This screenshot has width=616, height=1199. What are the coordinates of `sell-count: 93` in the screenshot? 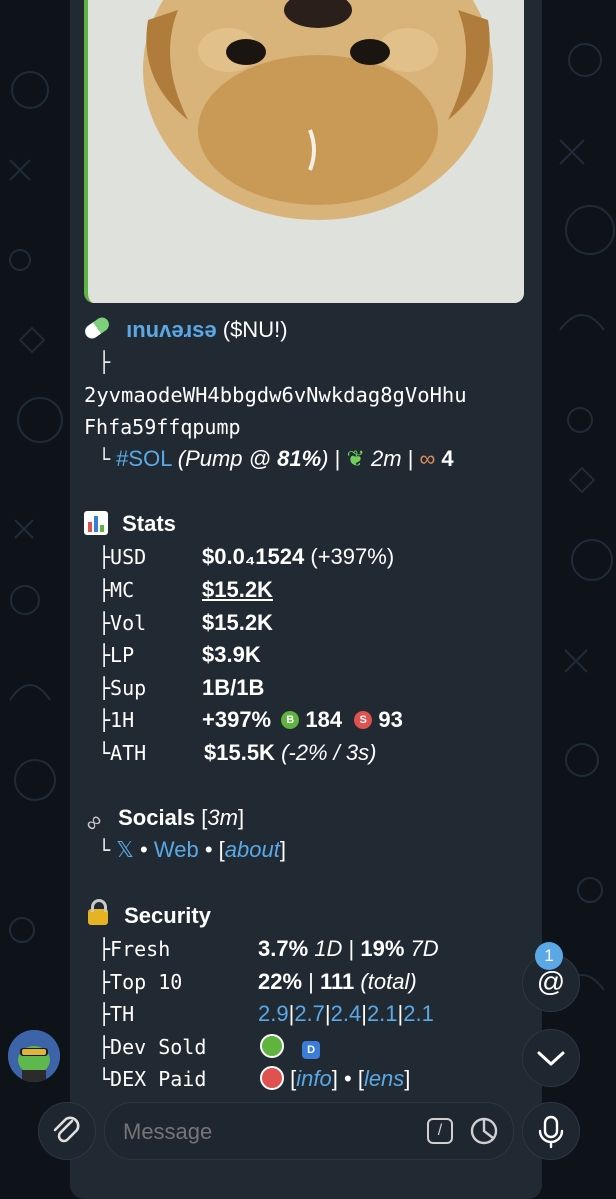 It's located at (390, 719).